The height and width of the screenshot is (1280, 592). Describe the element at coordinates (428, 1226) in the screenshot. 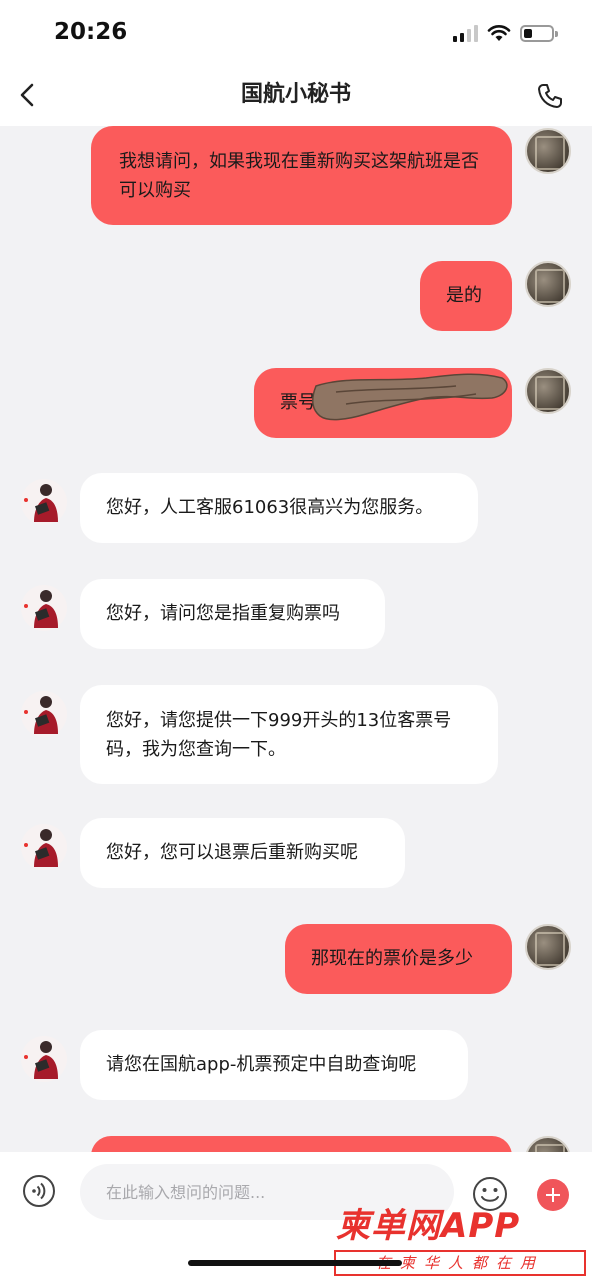

I see `watermark-logo: 柬单网APP` at that location.